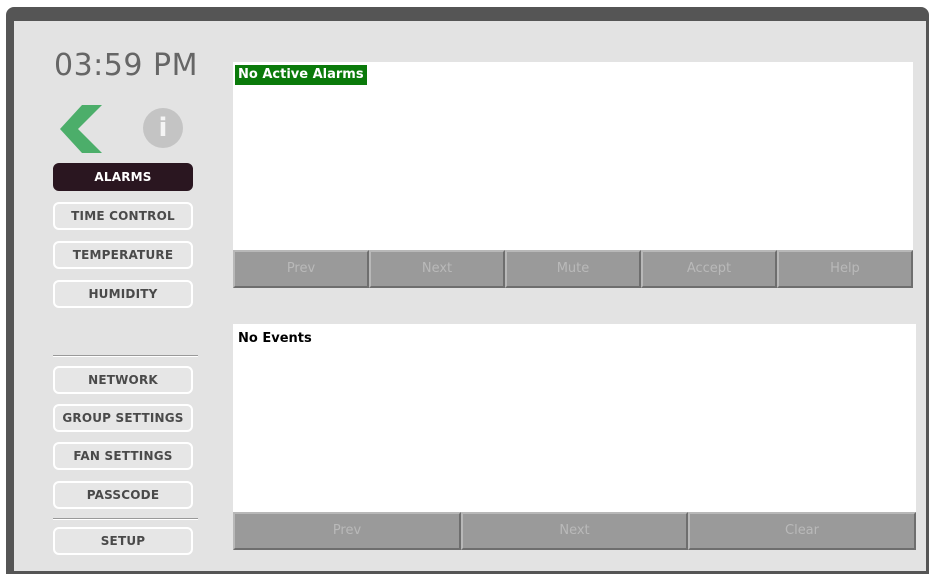 The image size is (935, 579). I want to click on alarm-button-bar: Prev Next Mute Accept Help, so click(573, 269).